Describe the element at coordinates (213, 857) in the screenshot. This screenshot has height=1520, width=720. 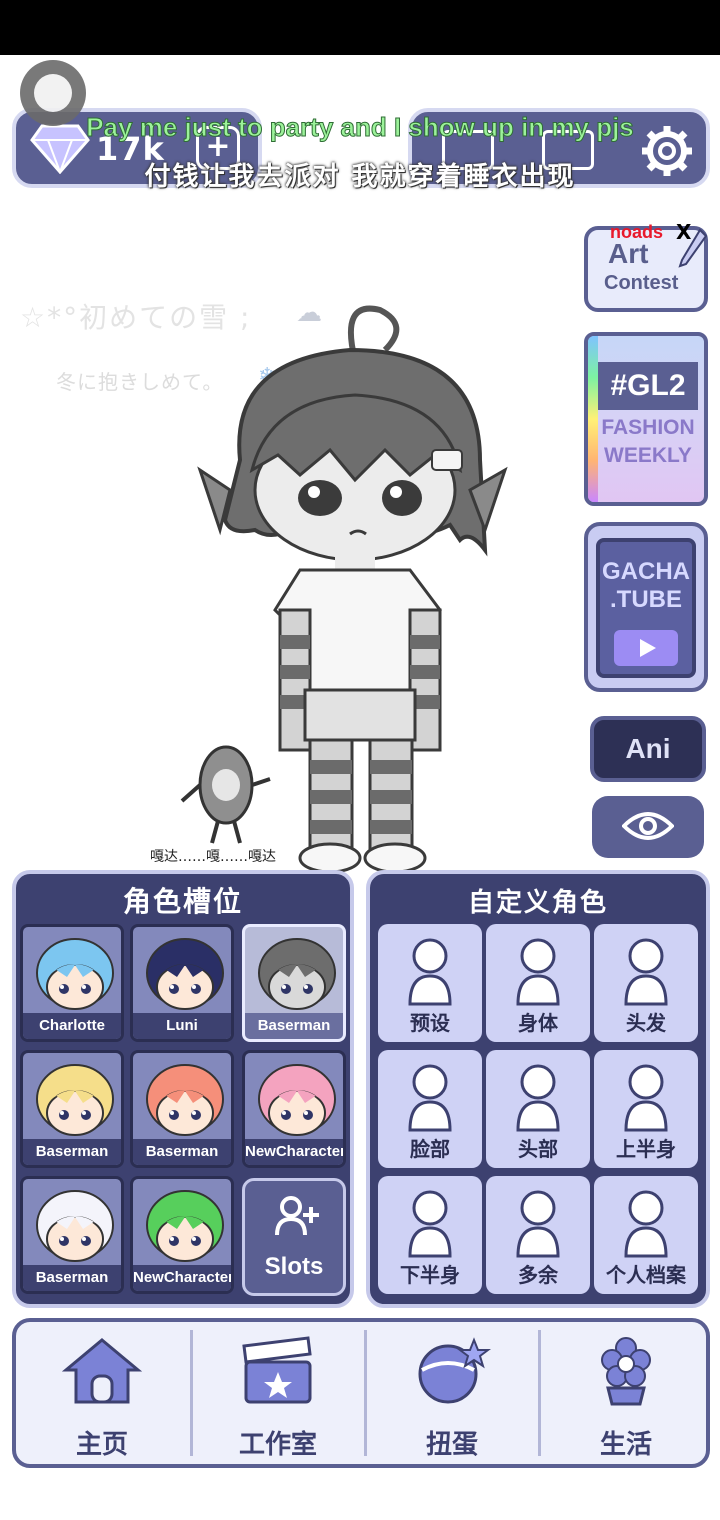
I see `sound-effect-text: 嘎达……嘎……嘎达` at that location.